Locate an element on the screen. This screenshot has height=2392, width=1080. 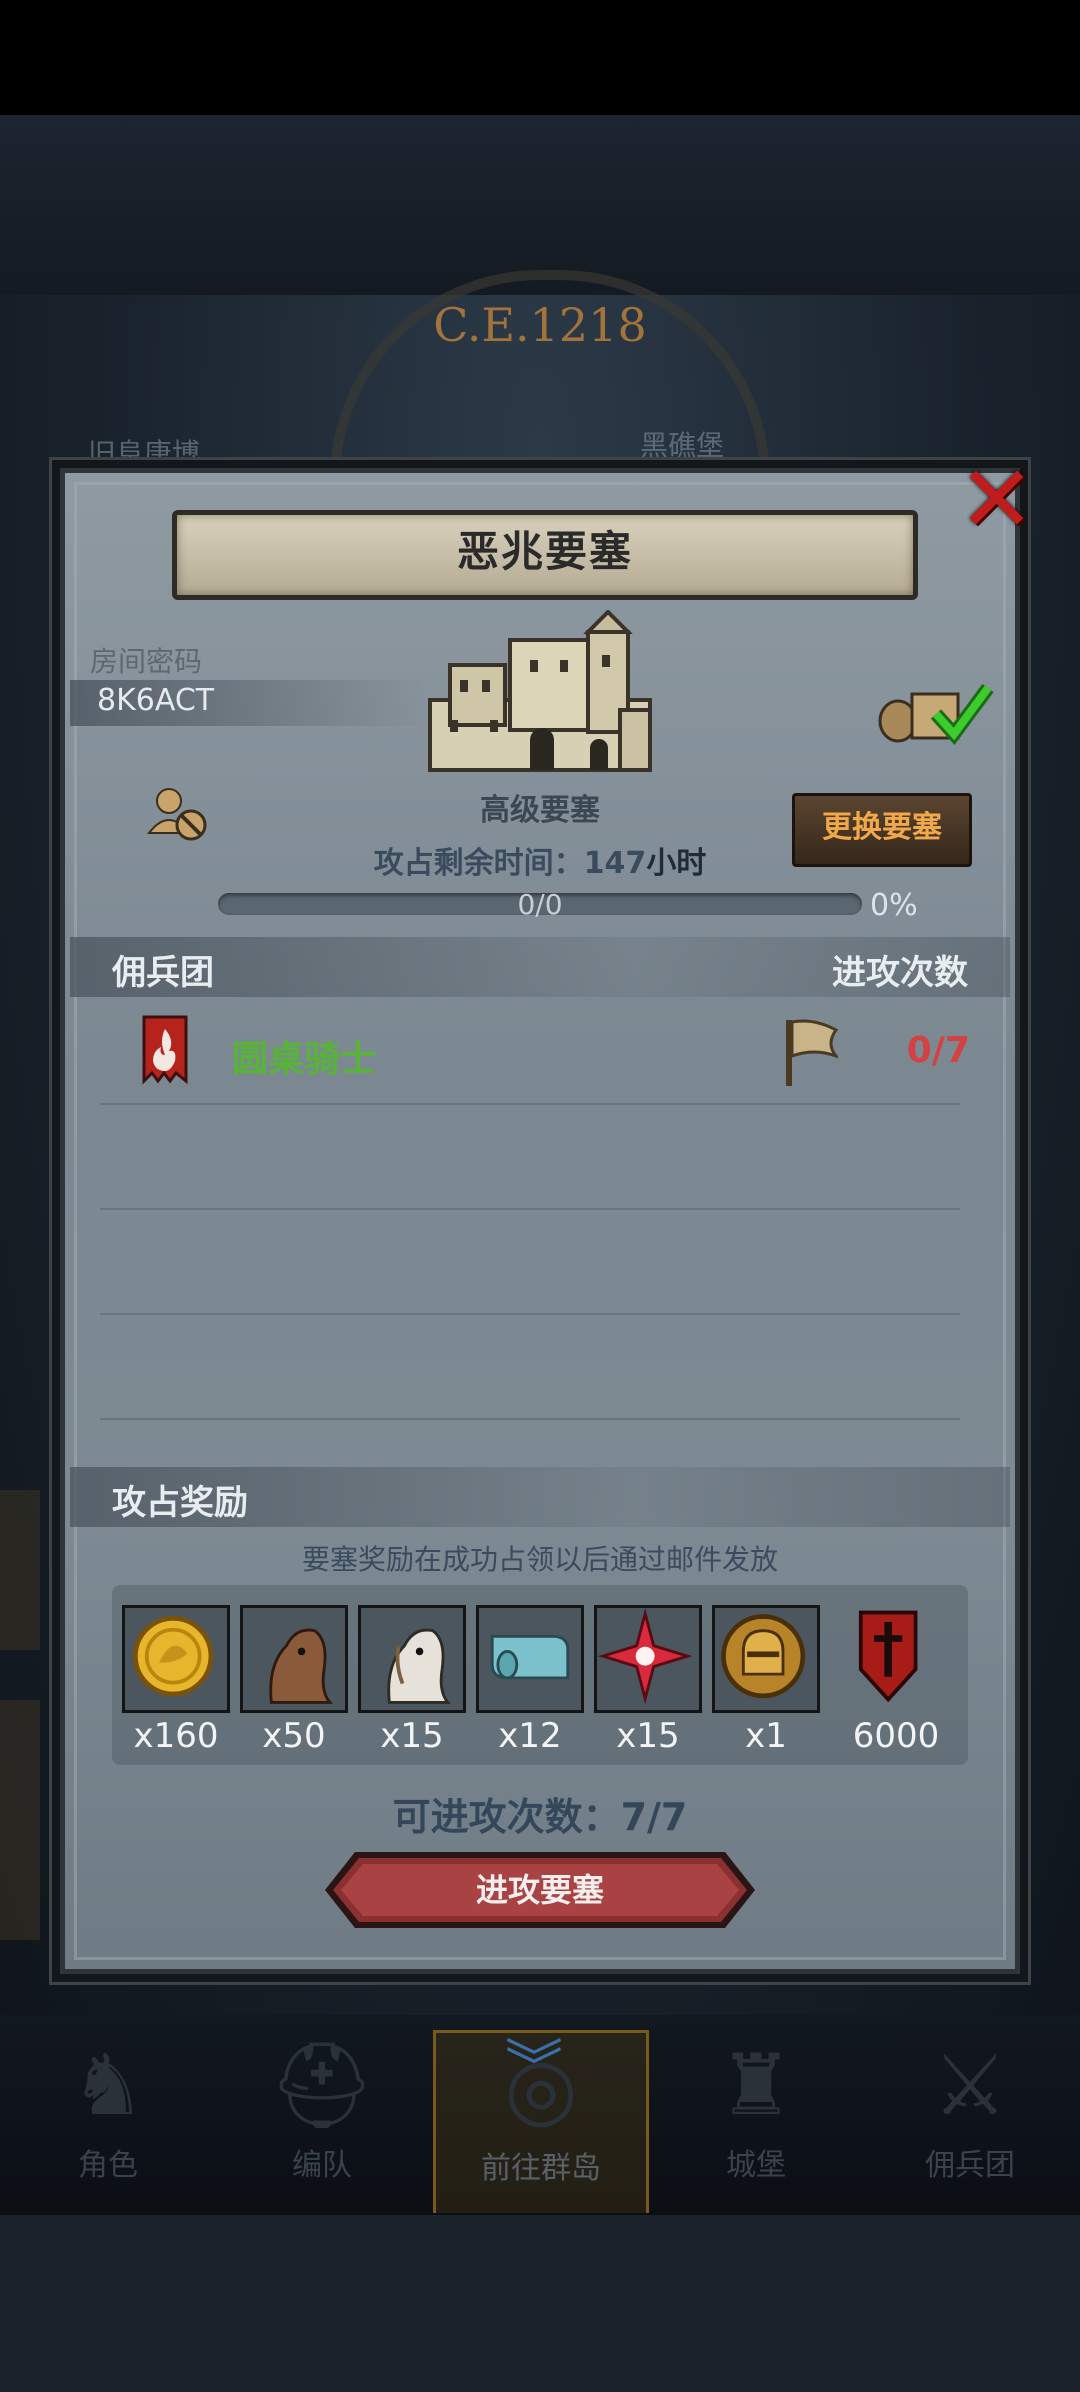
nav-label: 前往群岛 is located at coordinates (541, 2168).